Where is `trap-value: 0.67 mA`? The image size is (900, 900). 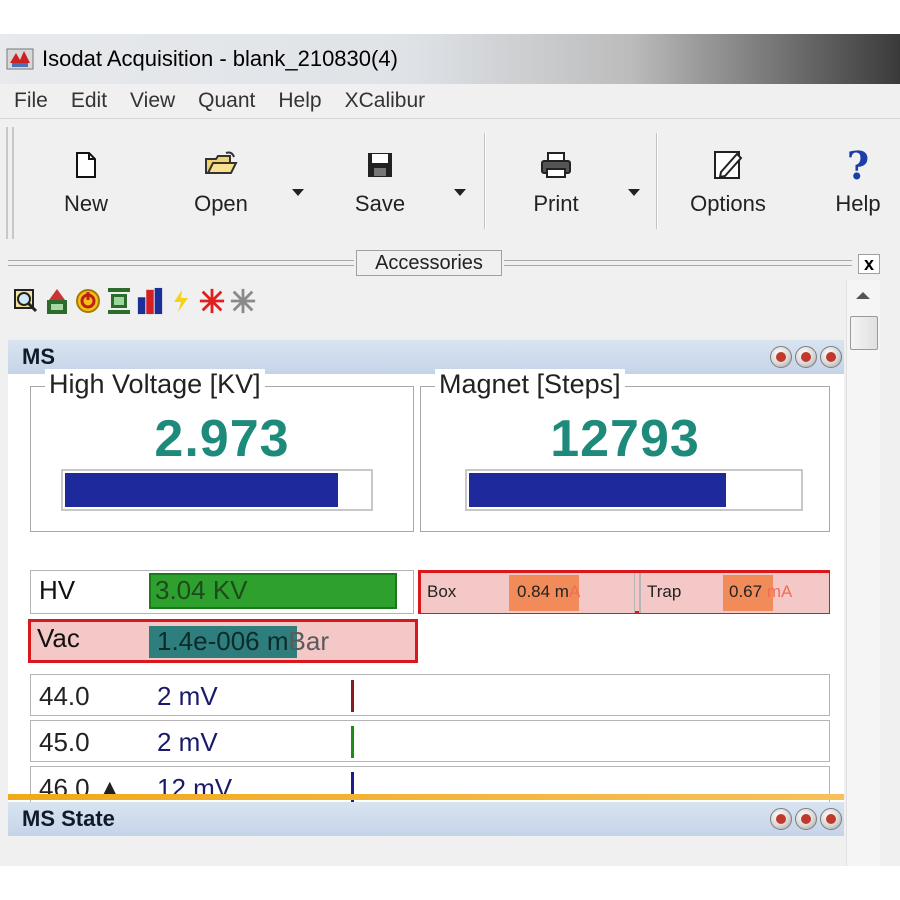
trap-value: 0.67 mA is located at coordinates (760, 592).